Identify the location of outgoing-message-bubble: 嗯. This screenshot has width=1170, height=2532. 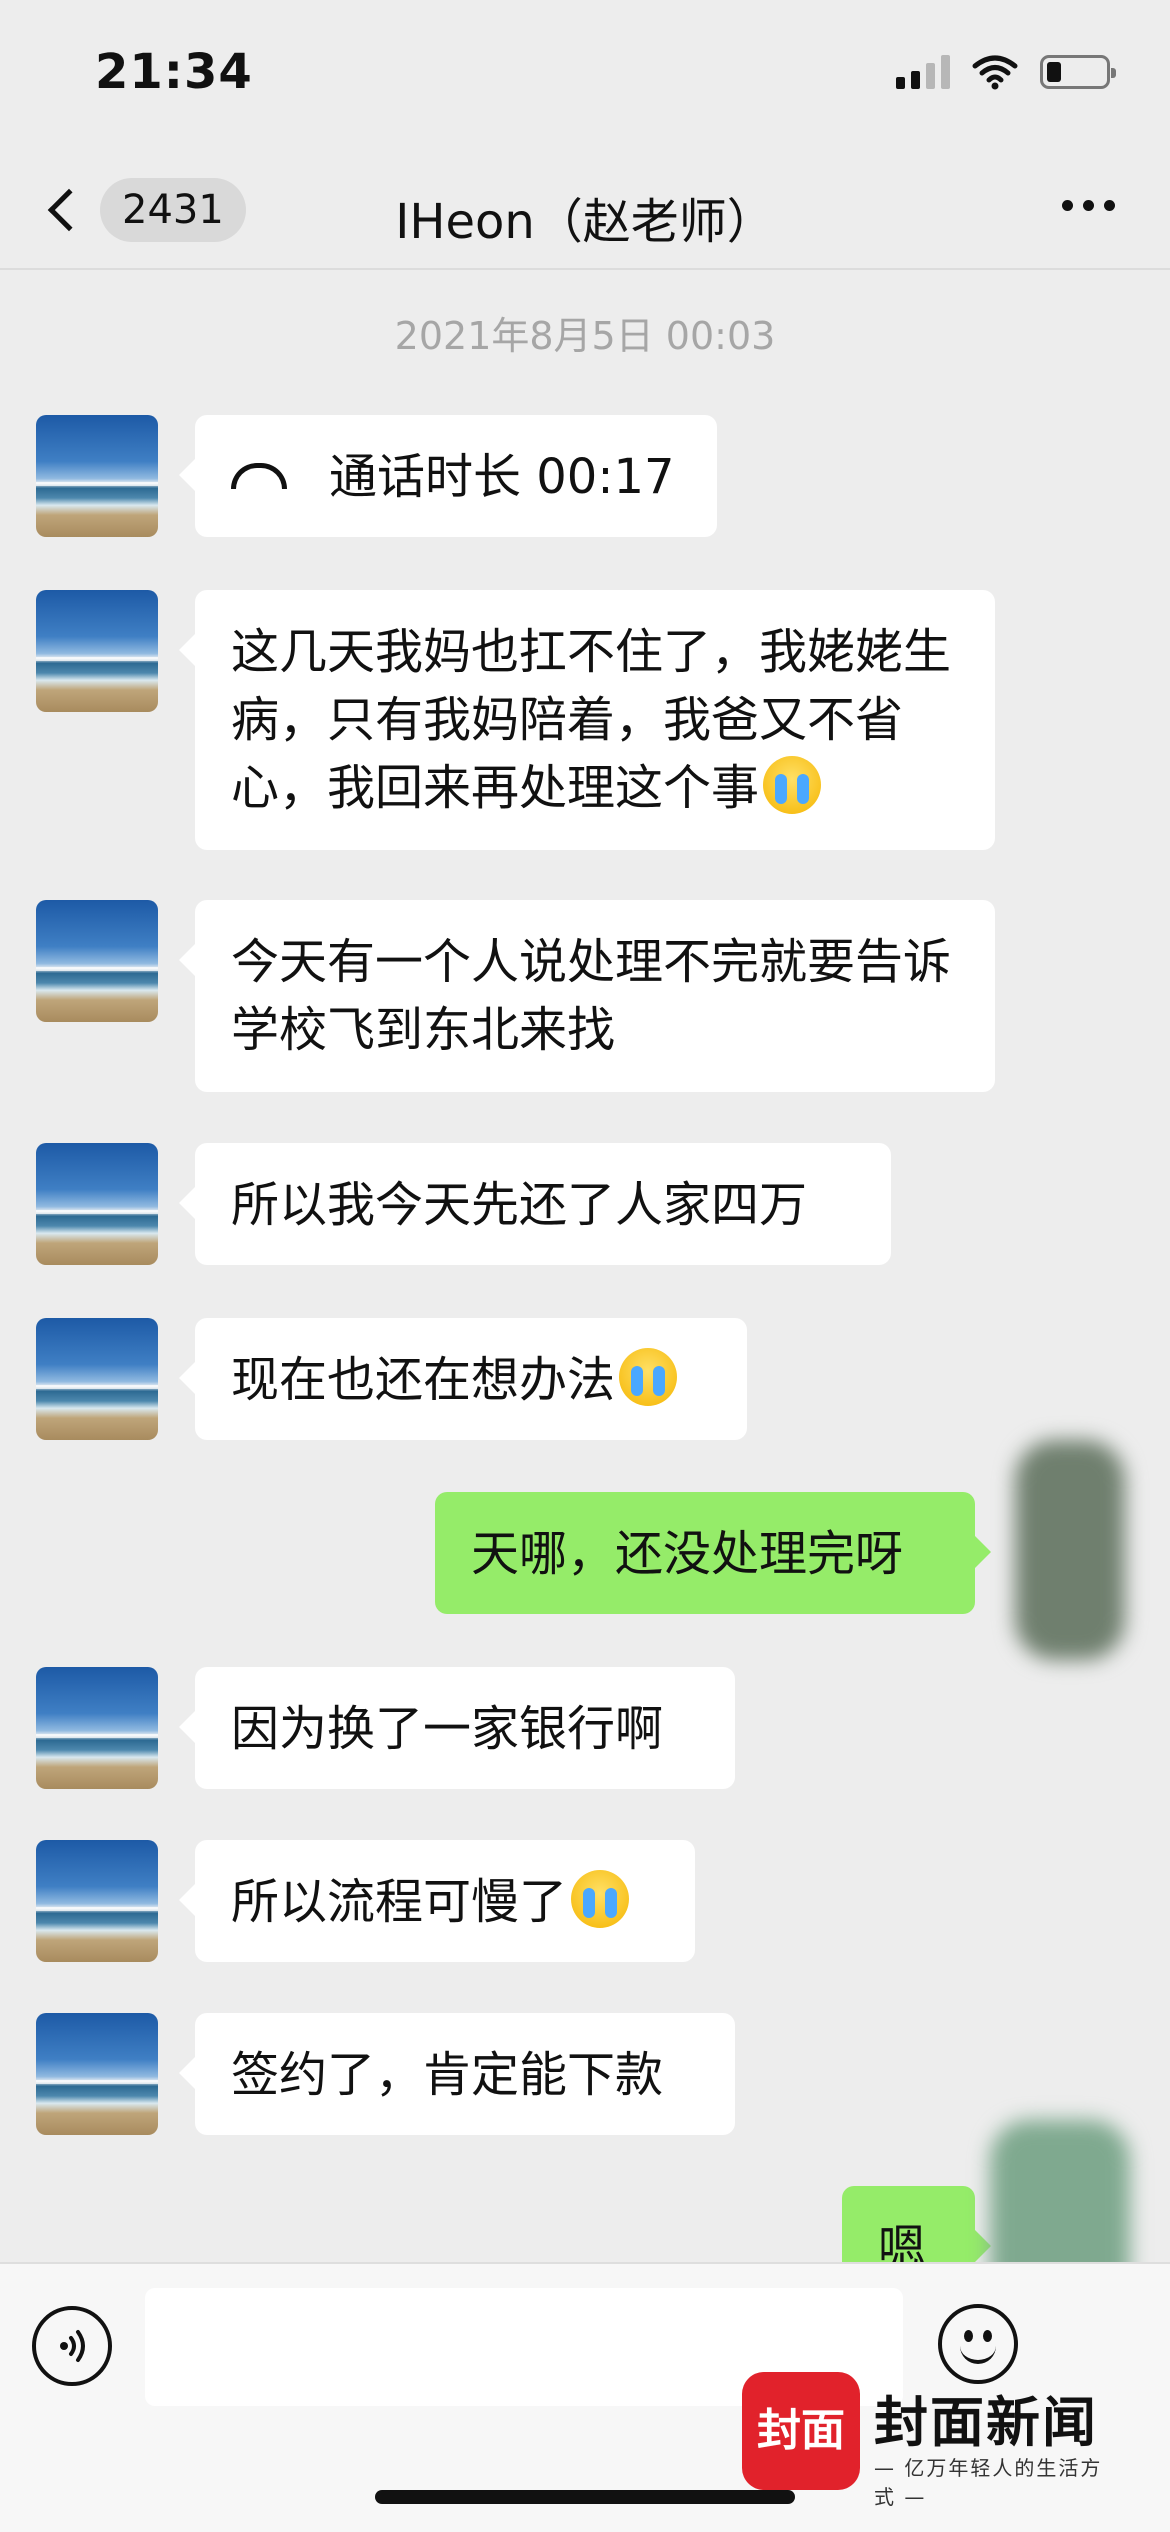
(916, 2224).